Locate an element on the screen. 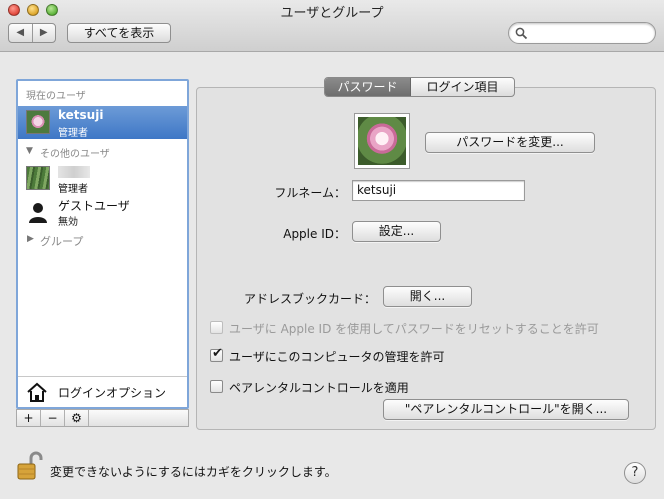 This screenshot has width=664, height=499. checkmark-icon: ✔ is located at coordinates (217, 353).